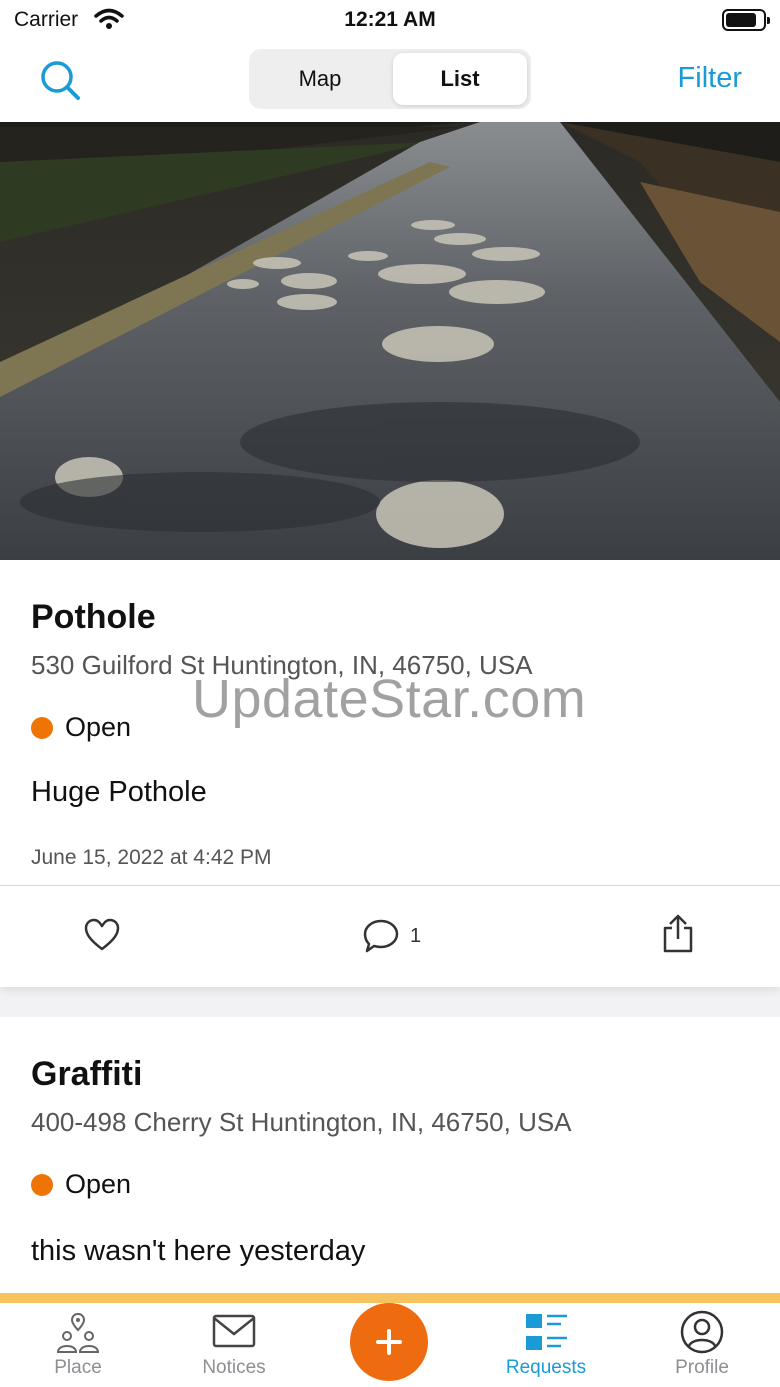 This screenshot has height=1387, width=780. What do you see at coordinates (416, 935) in the screenshot?
I see `comment-count: 1` at bounding box center [416, 935].